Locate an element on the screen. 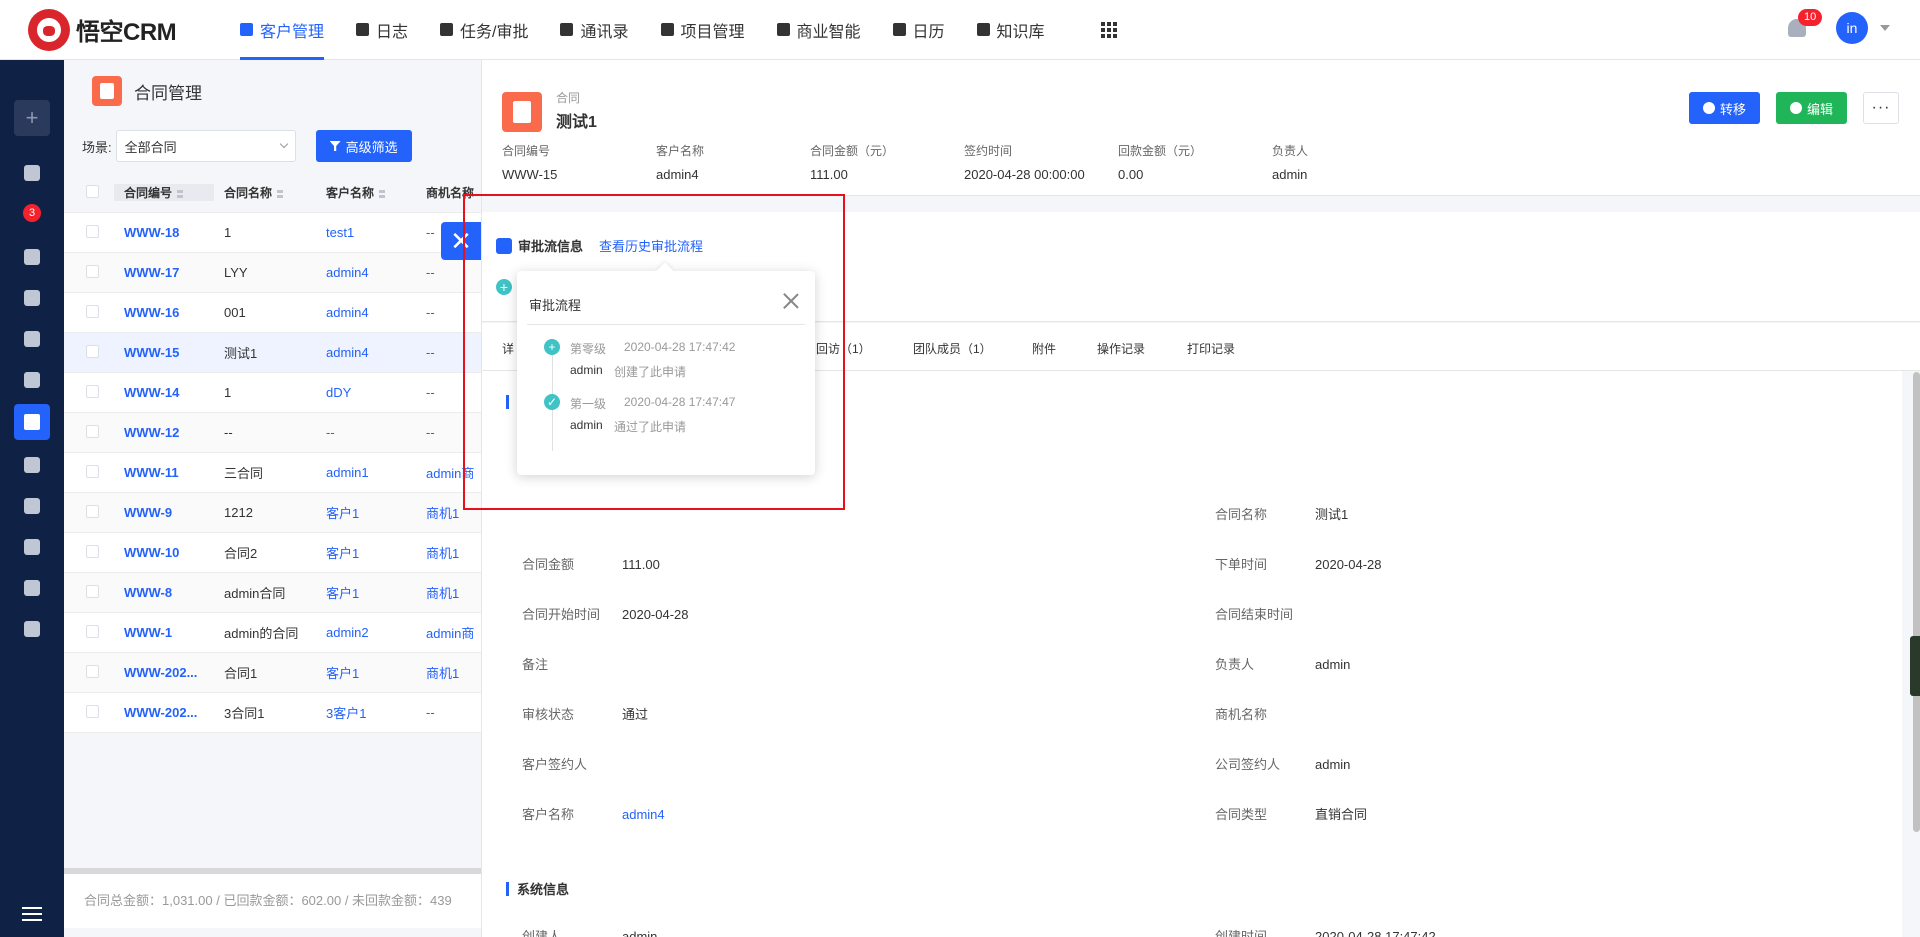 Image resolution: width=1920 pixels, height=937 pixels. table-row: WWW-8 admin合同 客户1 商机1 is located at coordinates (279, 593).